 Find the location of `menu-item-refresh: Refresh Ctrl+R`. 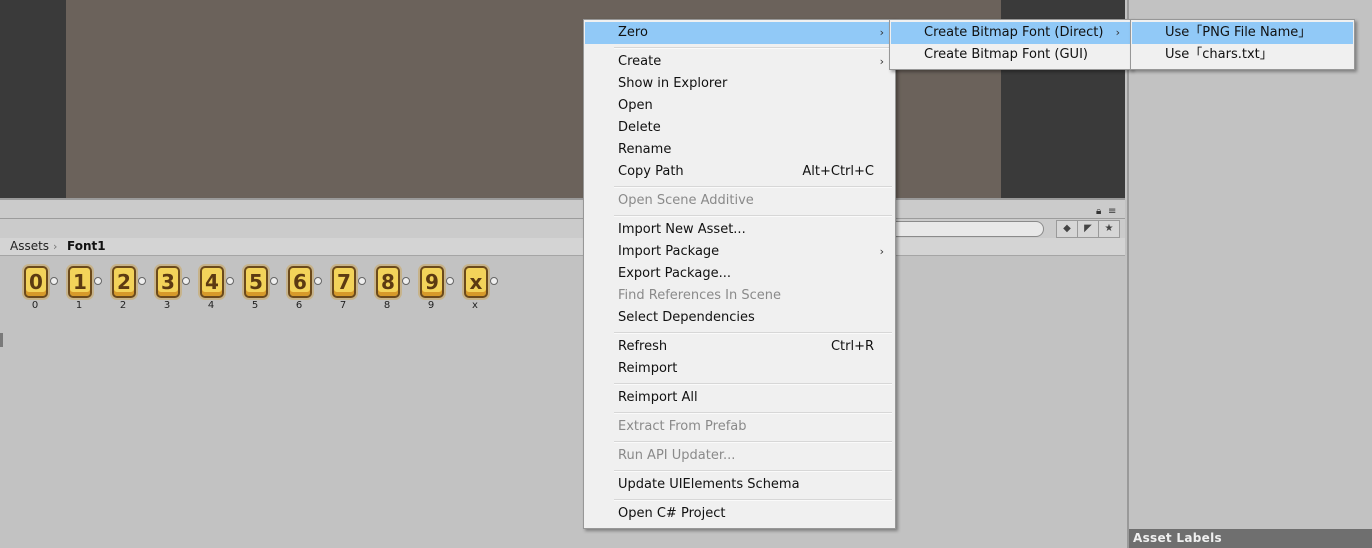

menu-item-refresh: Refresh Ctrl+R is located at coordinates (739, 347).